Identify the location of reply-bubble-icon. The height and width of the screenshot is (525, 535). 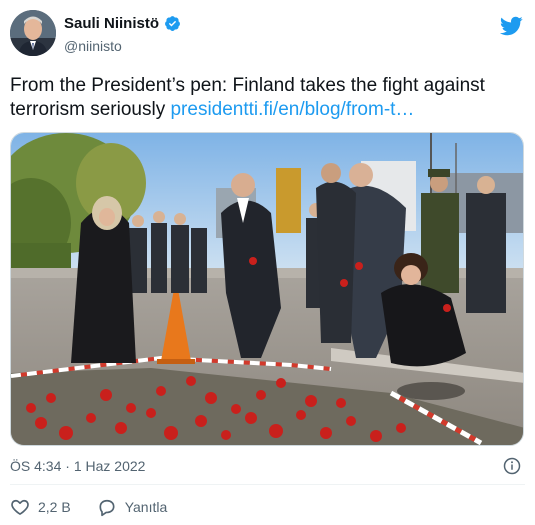
(107, 508).